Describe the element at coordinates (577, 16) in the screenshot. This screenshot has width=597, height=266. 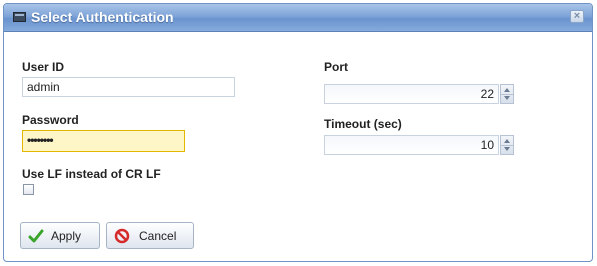
I see `close-button: ×` at that location.